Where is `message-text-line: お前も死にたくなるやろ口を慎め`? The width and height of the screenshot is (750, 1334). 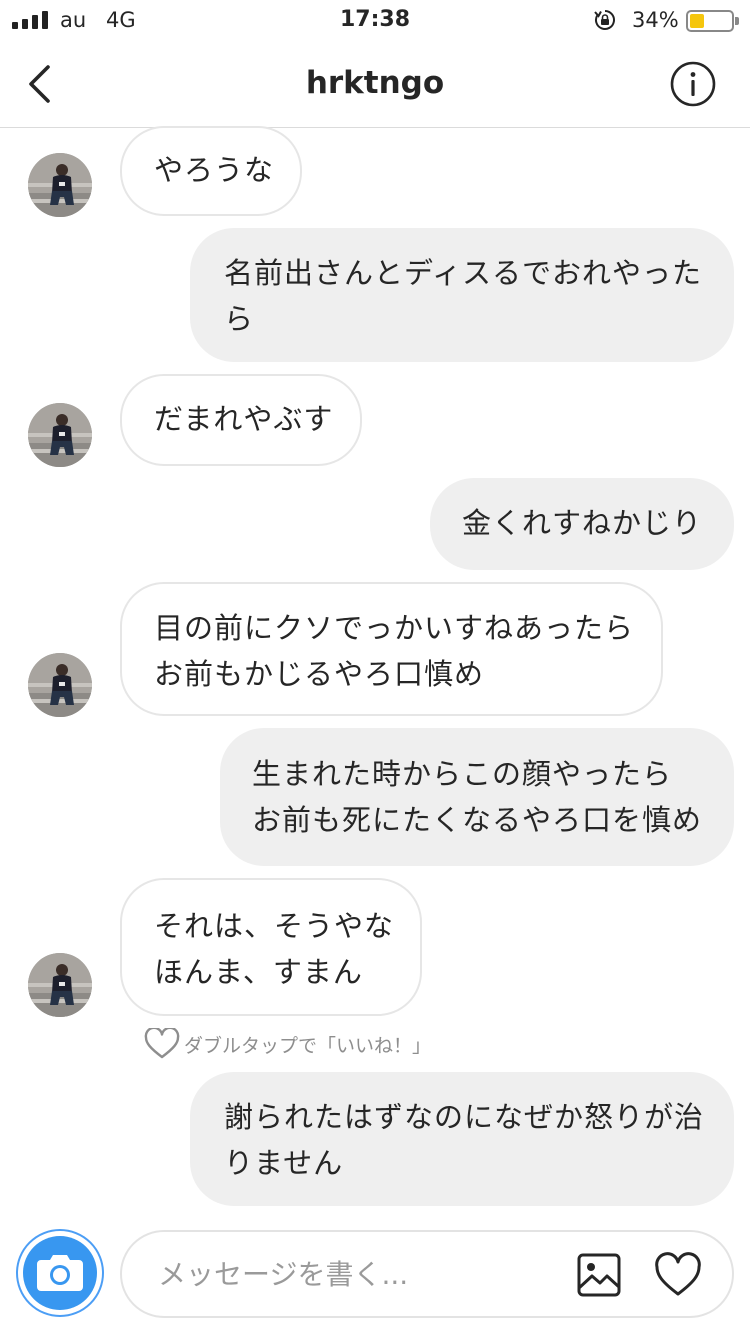 message-text-line: お前も死にたくなるやろ口を慎め is located at coordinates (477, 820).